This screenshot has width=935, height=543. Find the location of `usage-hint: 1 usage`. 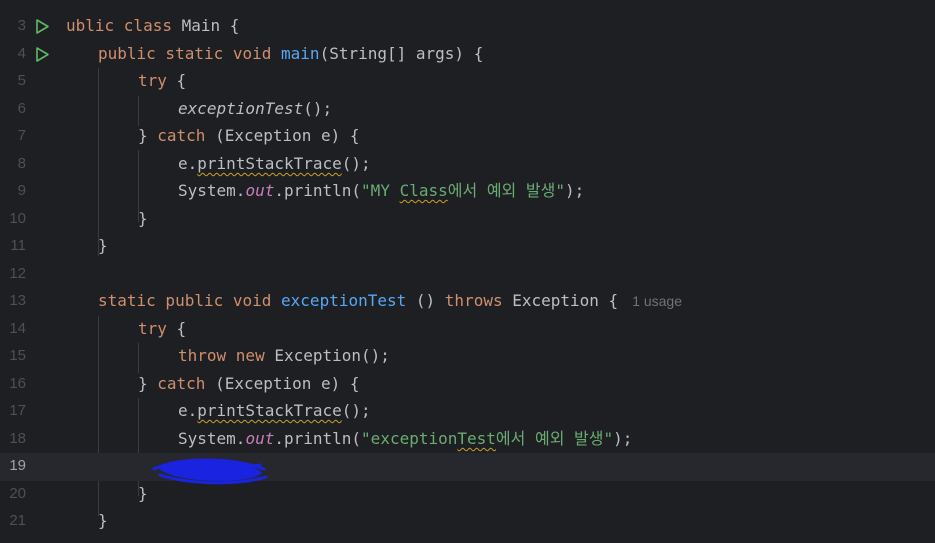

usage-hint: 1 usage is located at coordinates (657, 301).